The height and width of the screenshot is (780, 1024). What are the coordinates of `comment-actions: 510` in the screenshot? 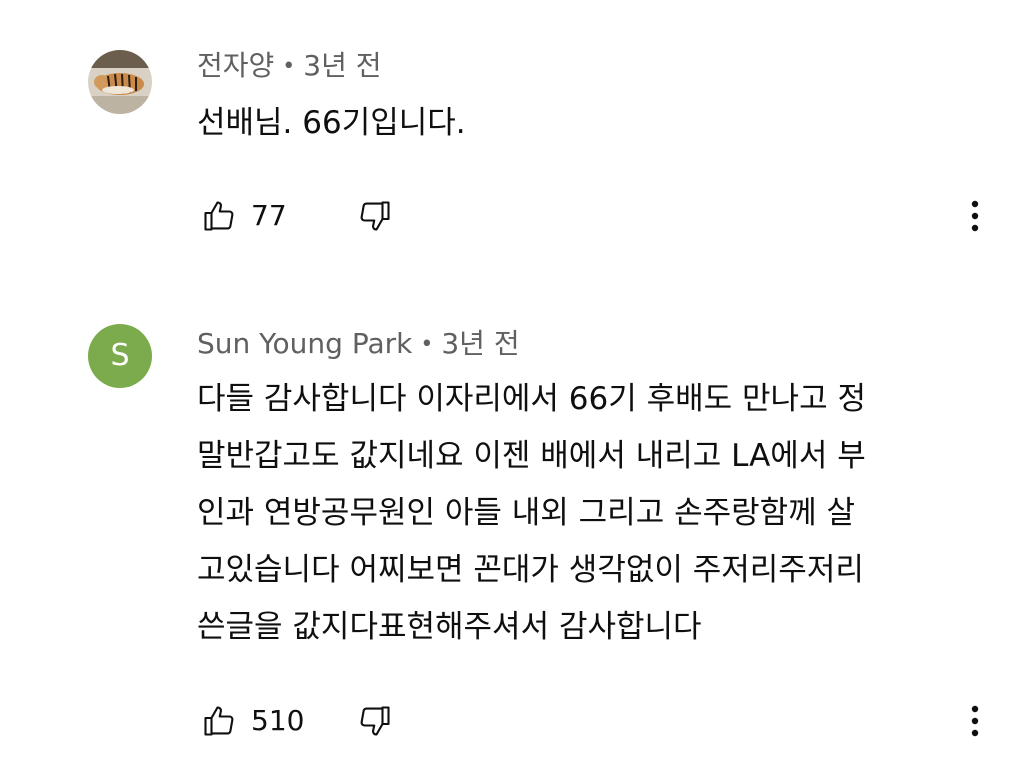 It's located at (597, 721).